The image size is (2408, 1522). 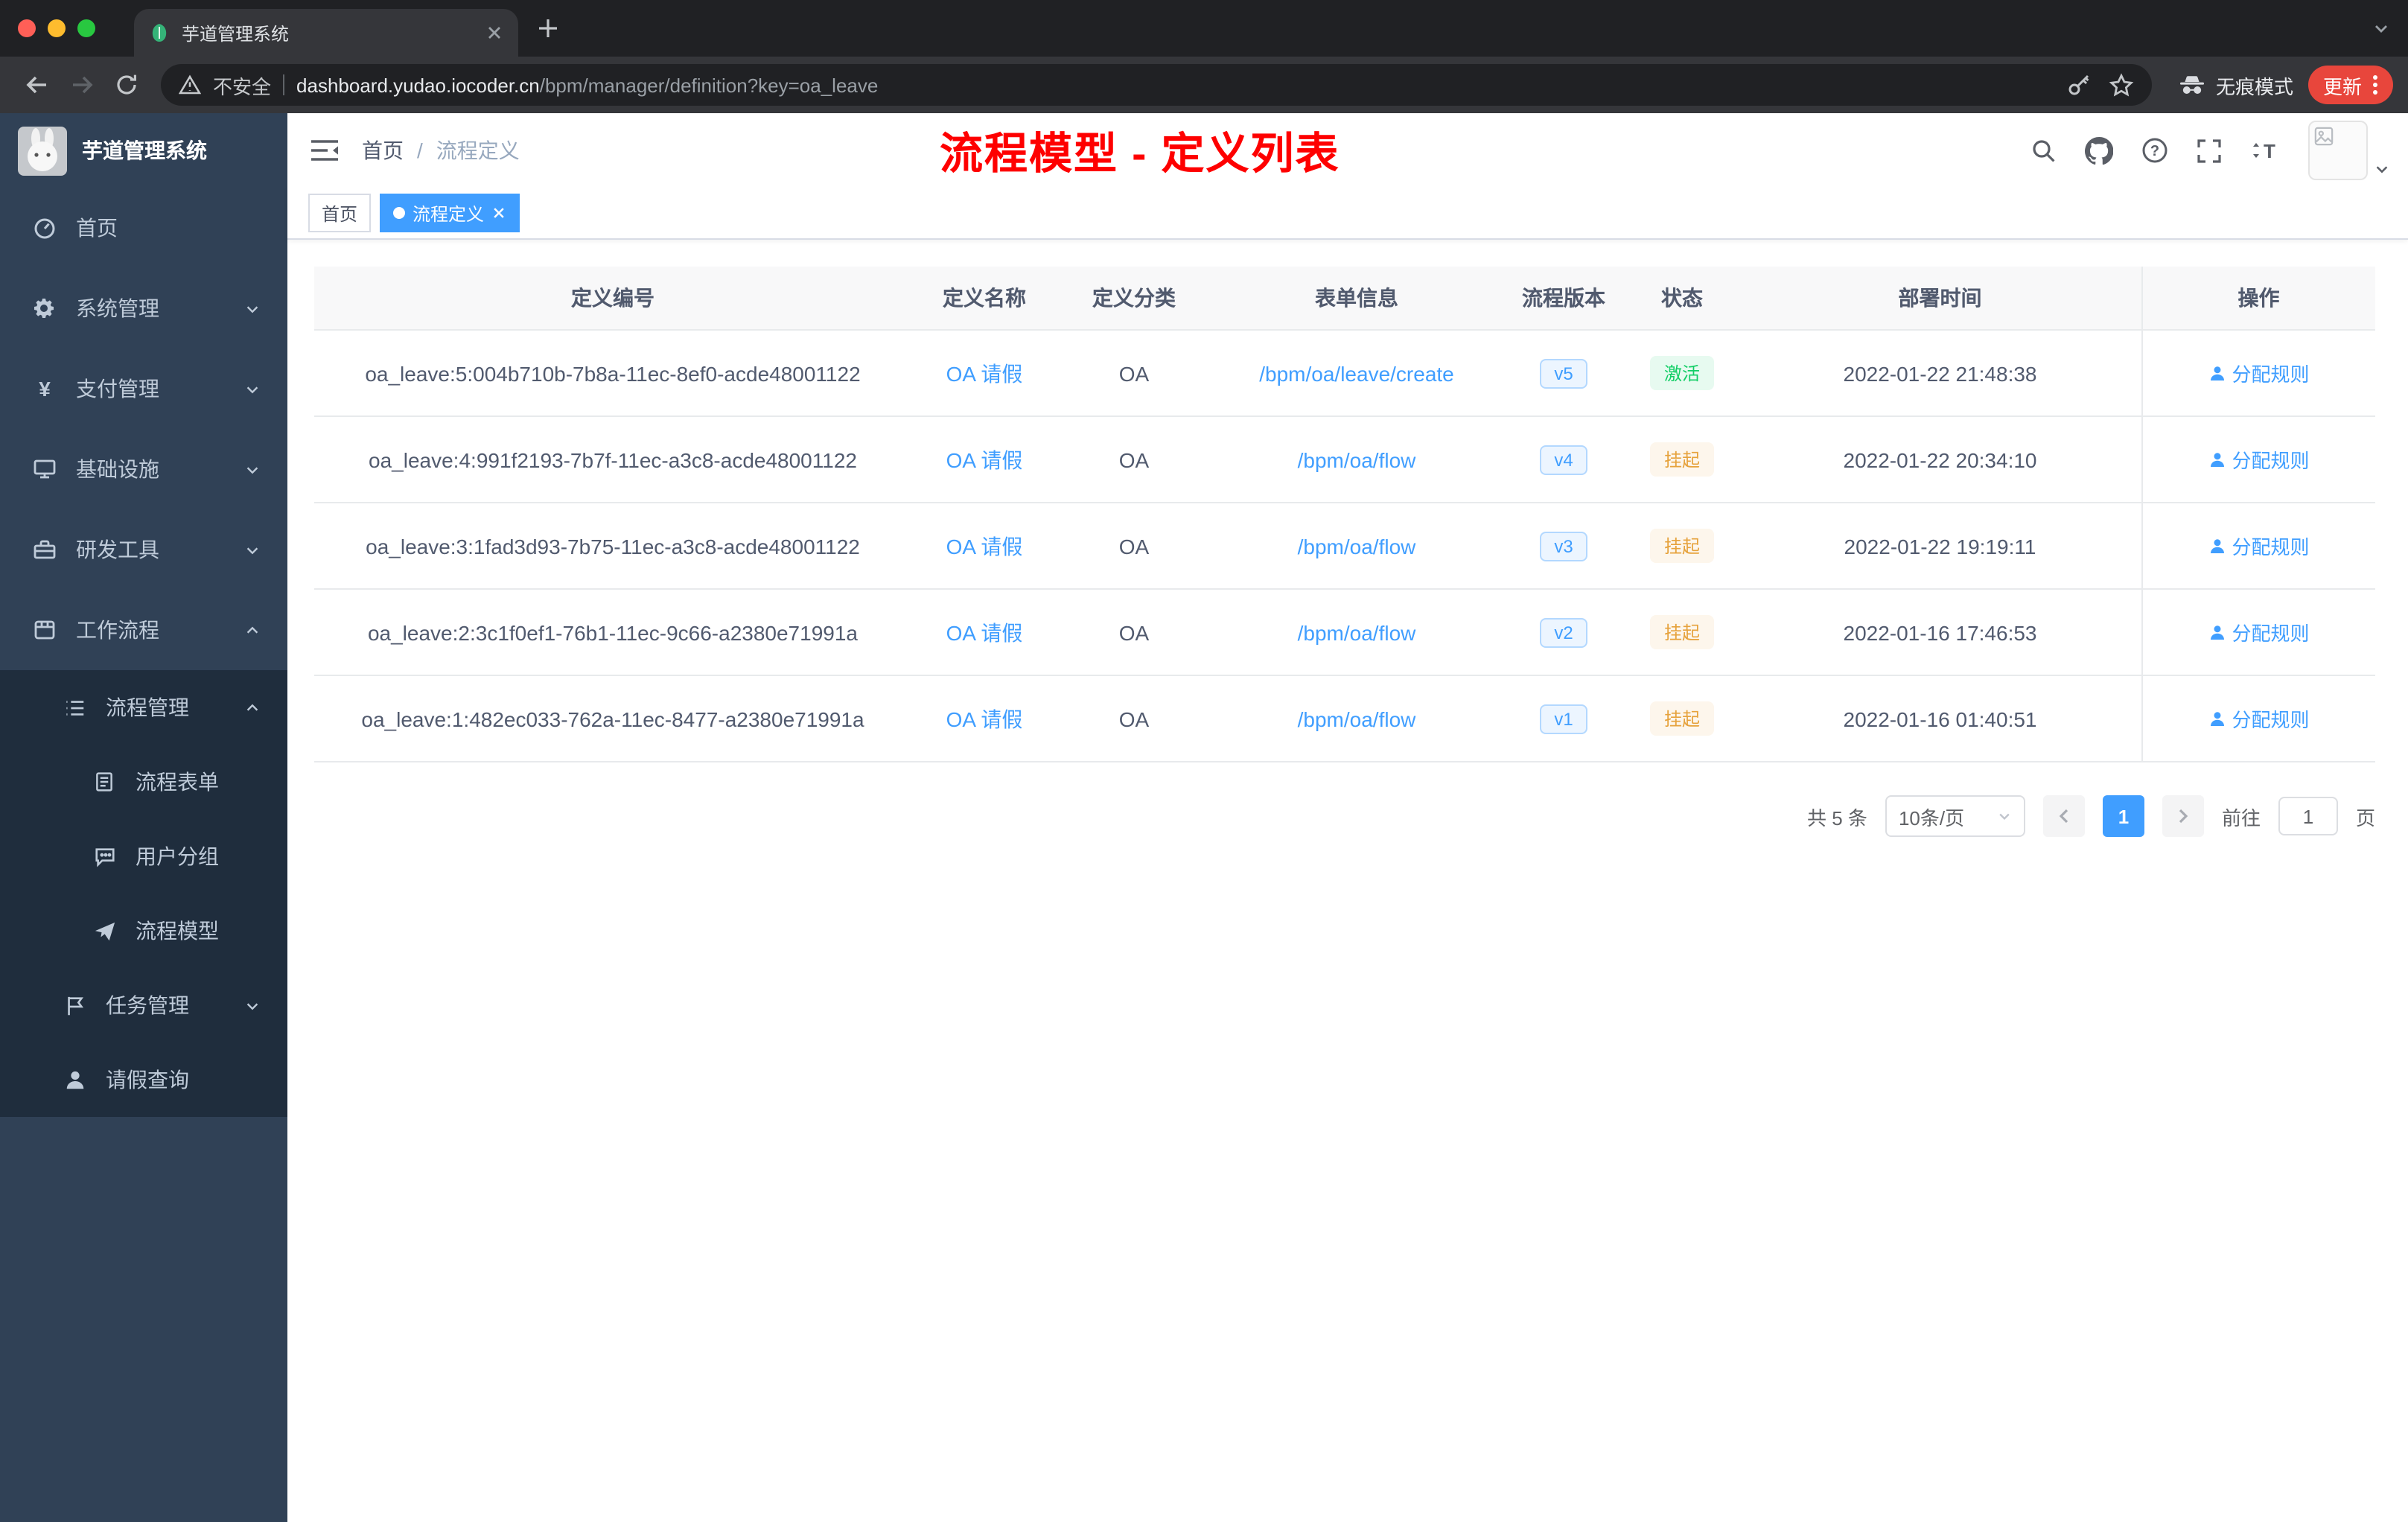 I want to click on svg-text: T, so click(x=2269, y=151).